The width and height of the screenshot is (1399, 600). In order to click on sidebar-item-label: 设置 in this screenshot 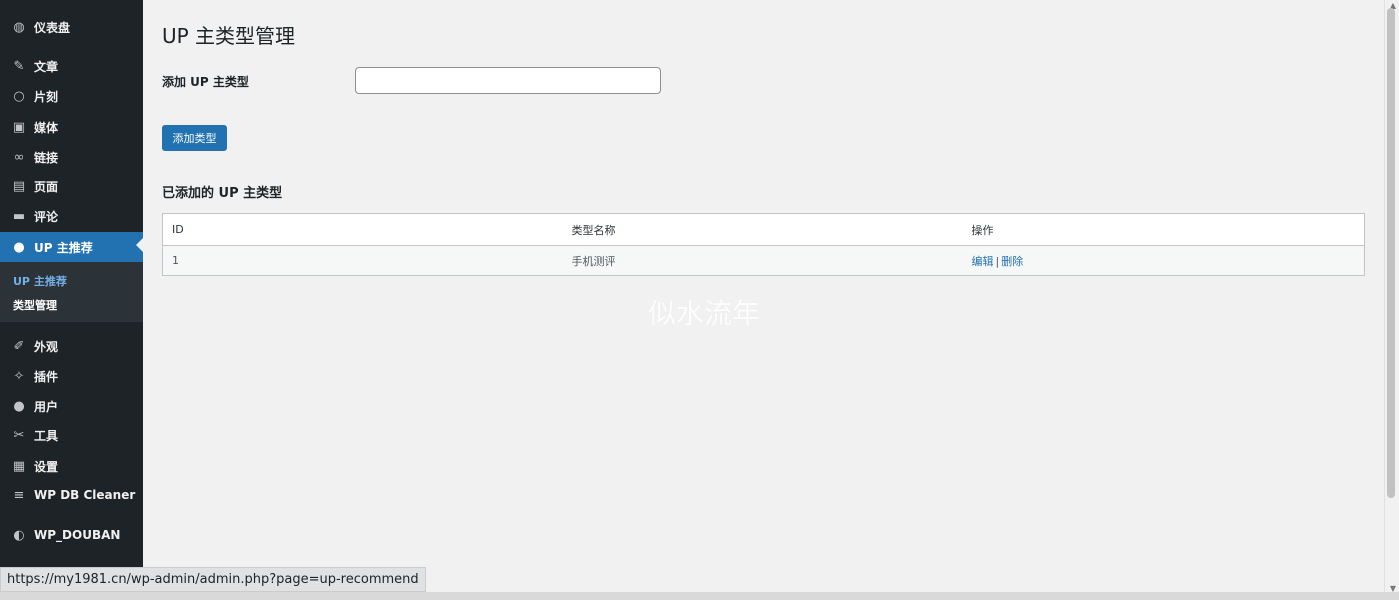, I will do `click(46, 466)`.